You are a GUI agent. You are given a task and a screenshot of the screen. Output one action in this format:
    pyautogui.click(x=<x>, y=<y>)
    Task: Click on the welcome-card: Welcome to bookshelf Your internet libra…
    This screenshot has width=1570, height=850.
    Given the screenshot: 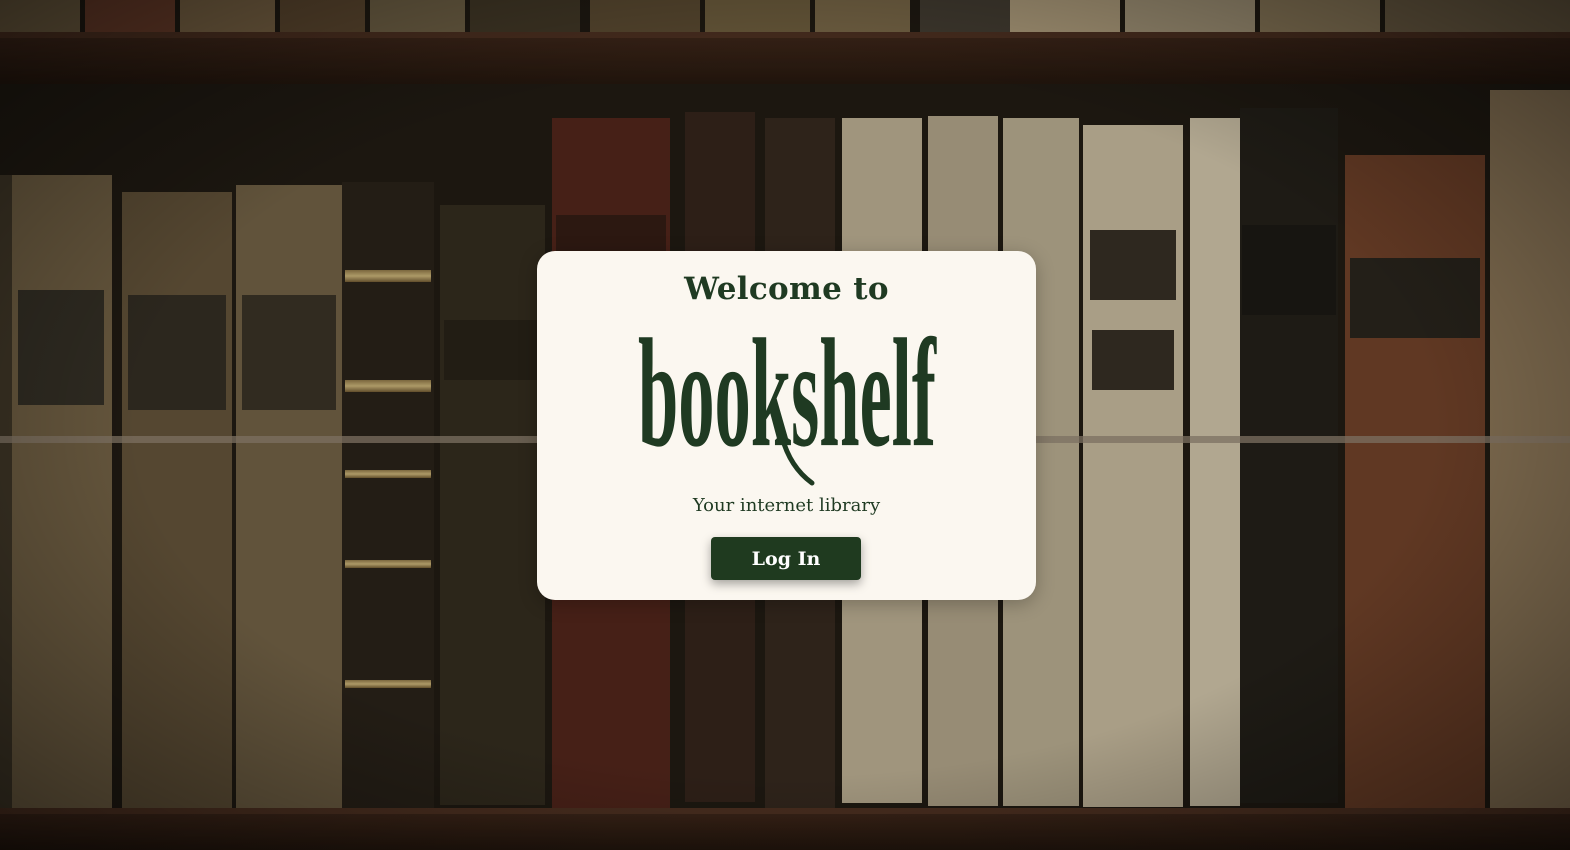 What is the action you would take?
    pyautogui.click(x=786, y=425)
    